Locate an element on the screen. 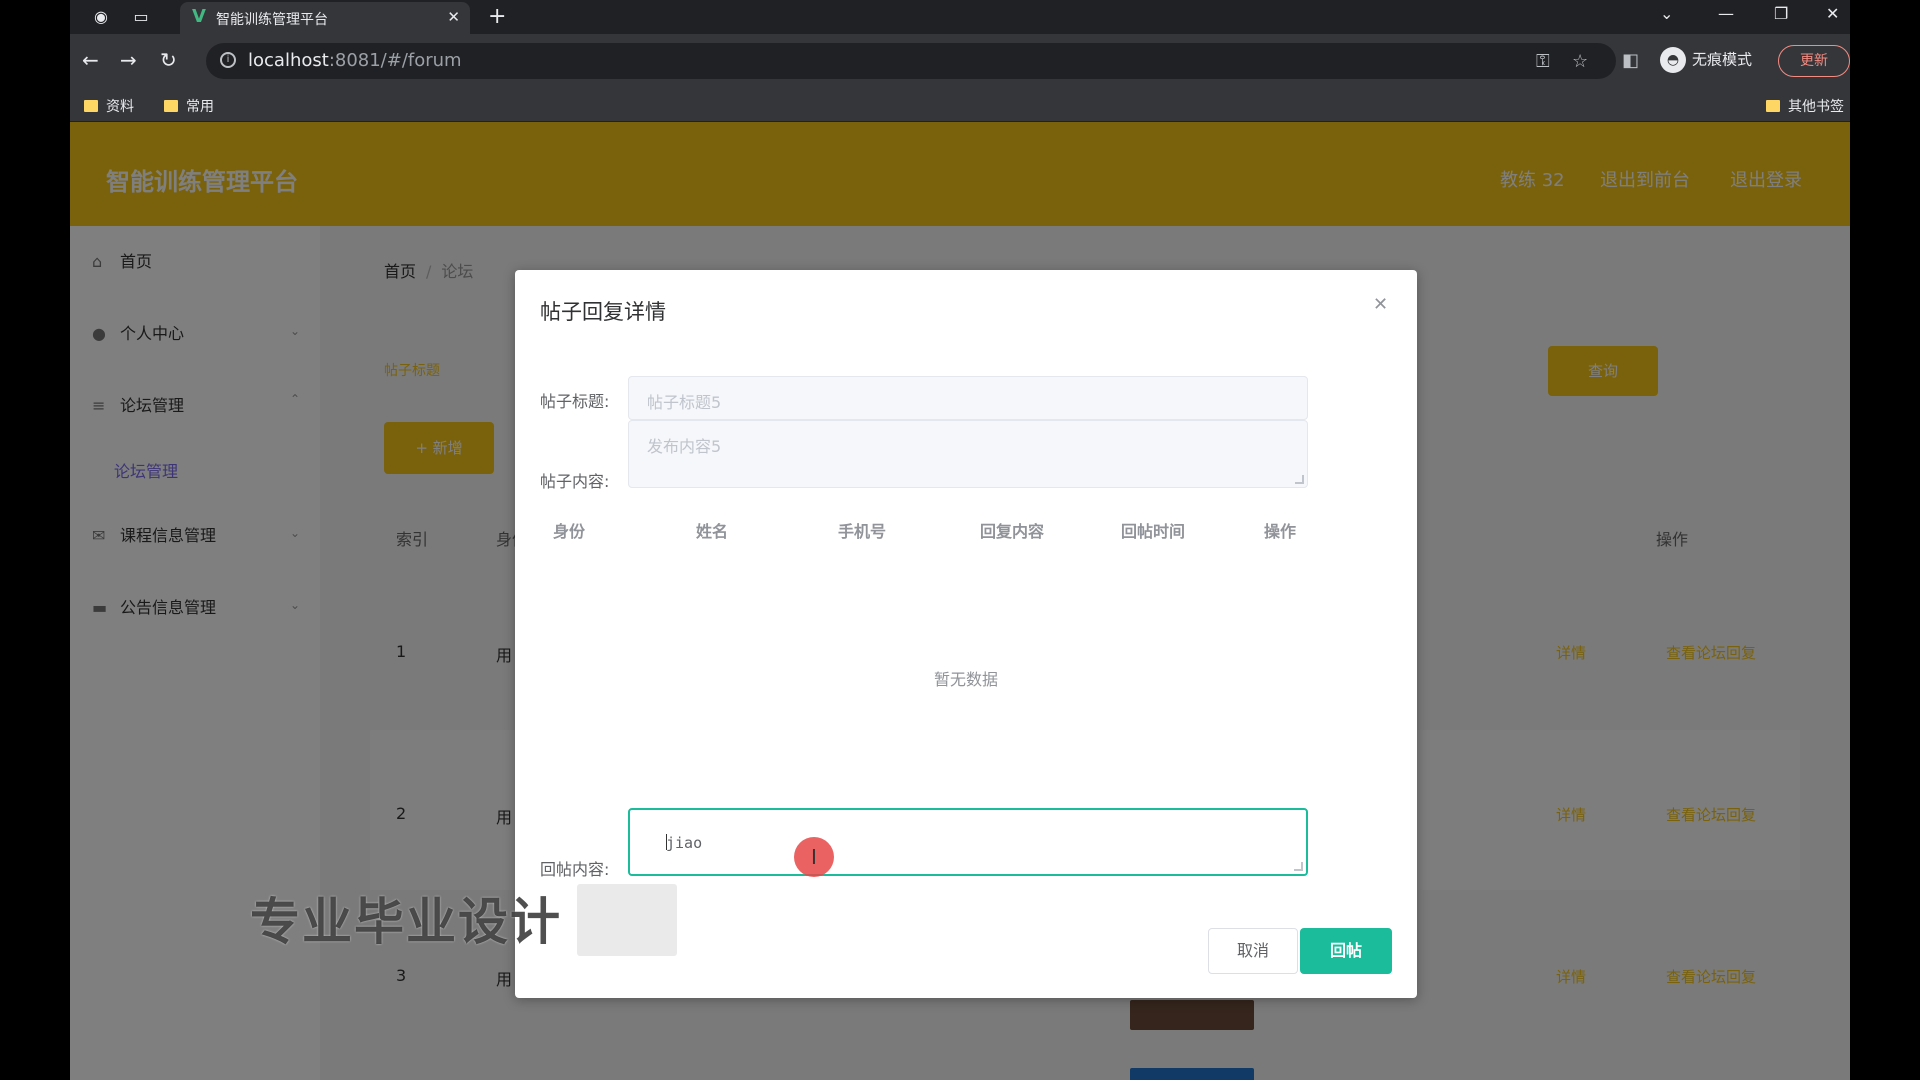 The height and width of the screenshot is (1080, 1920). empty-state-text: 暂无数据 is located at coordinates (965, 679).